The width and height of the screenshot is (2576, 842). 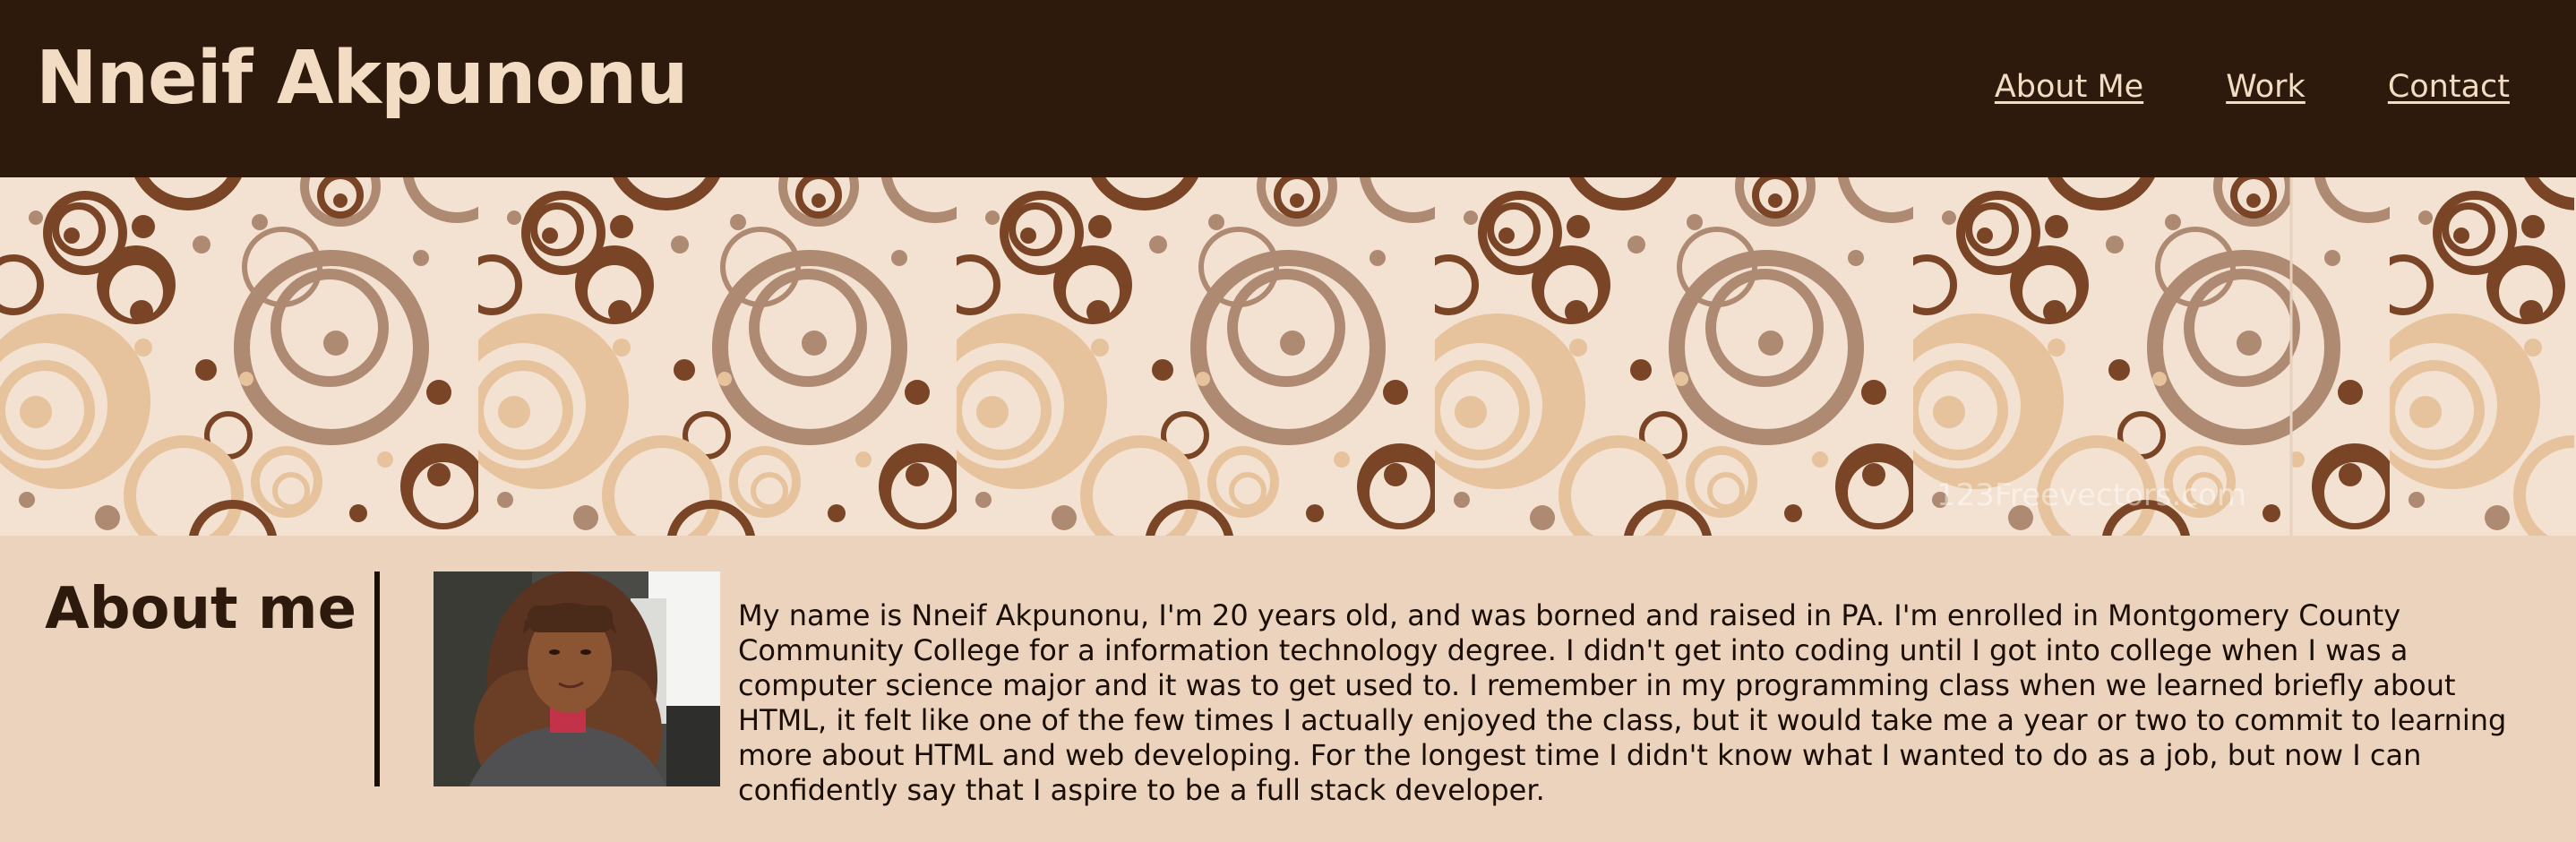 I want to click on profile-photo, so click(x=577, y=678).